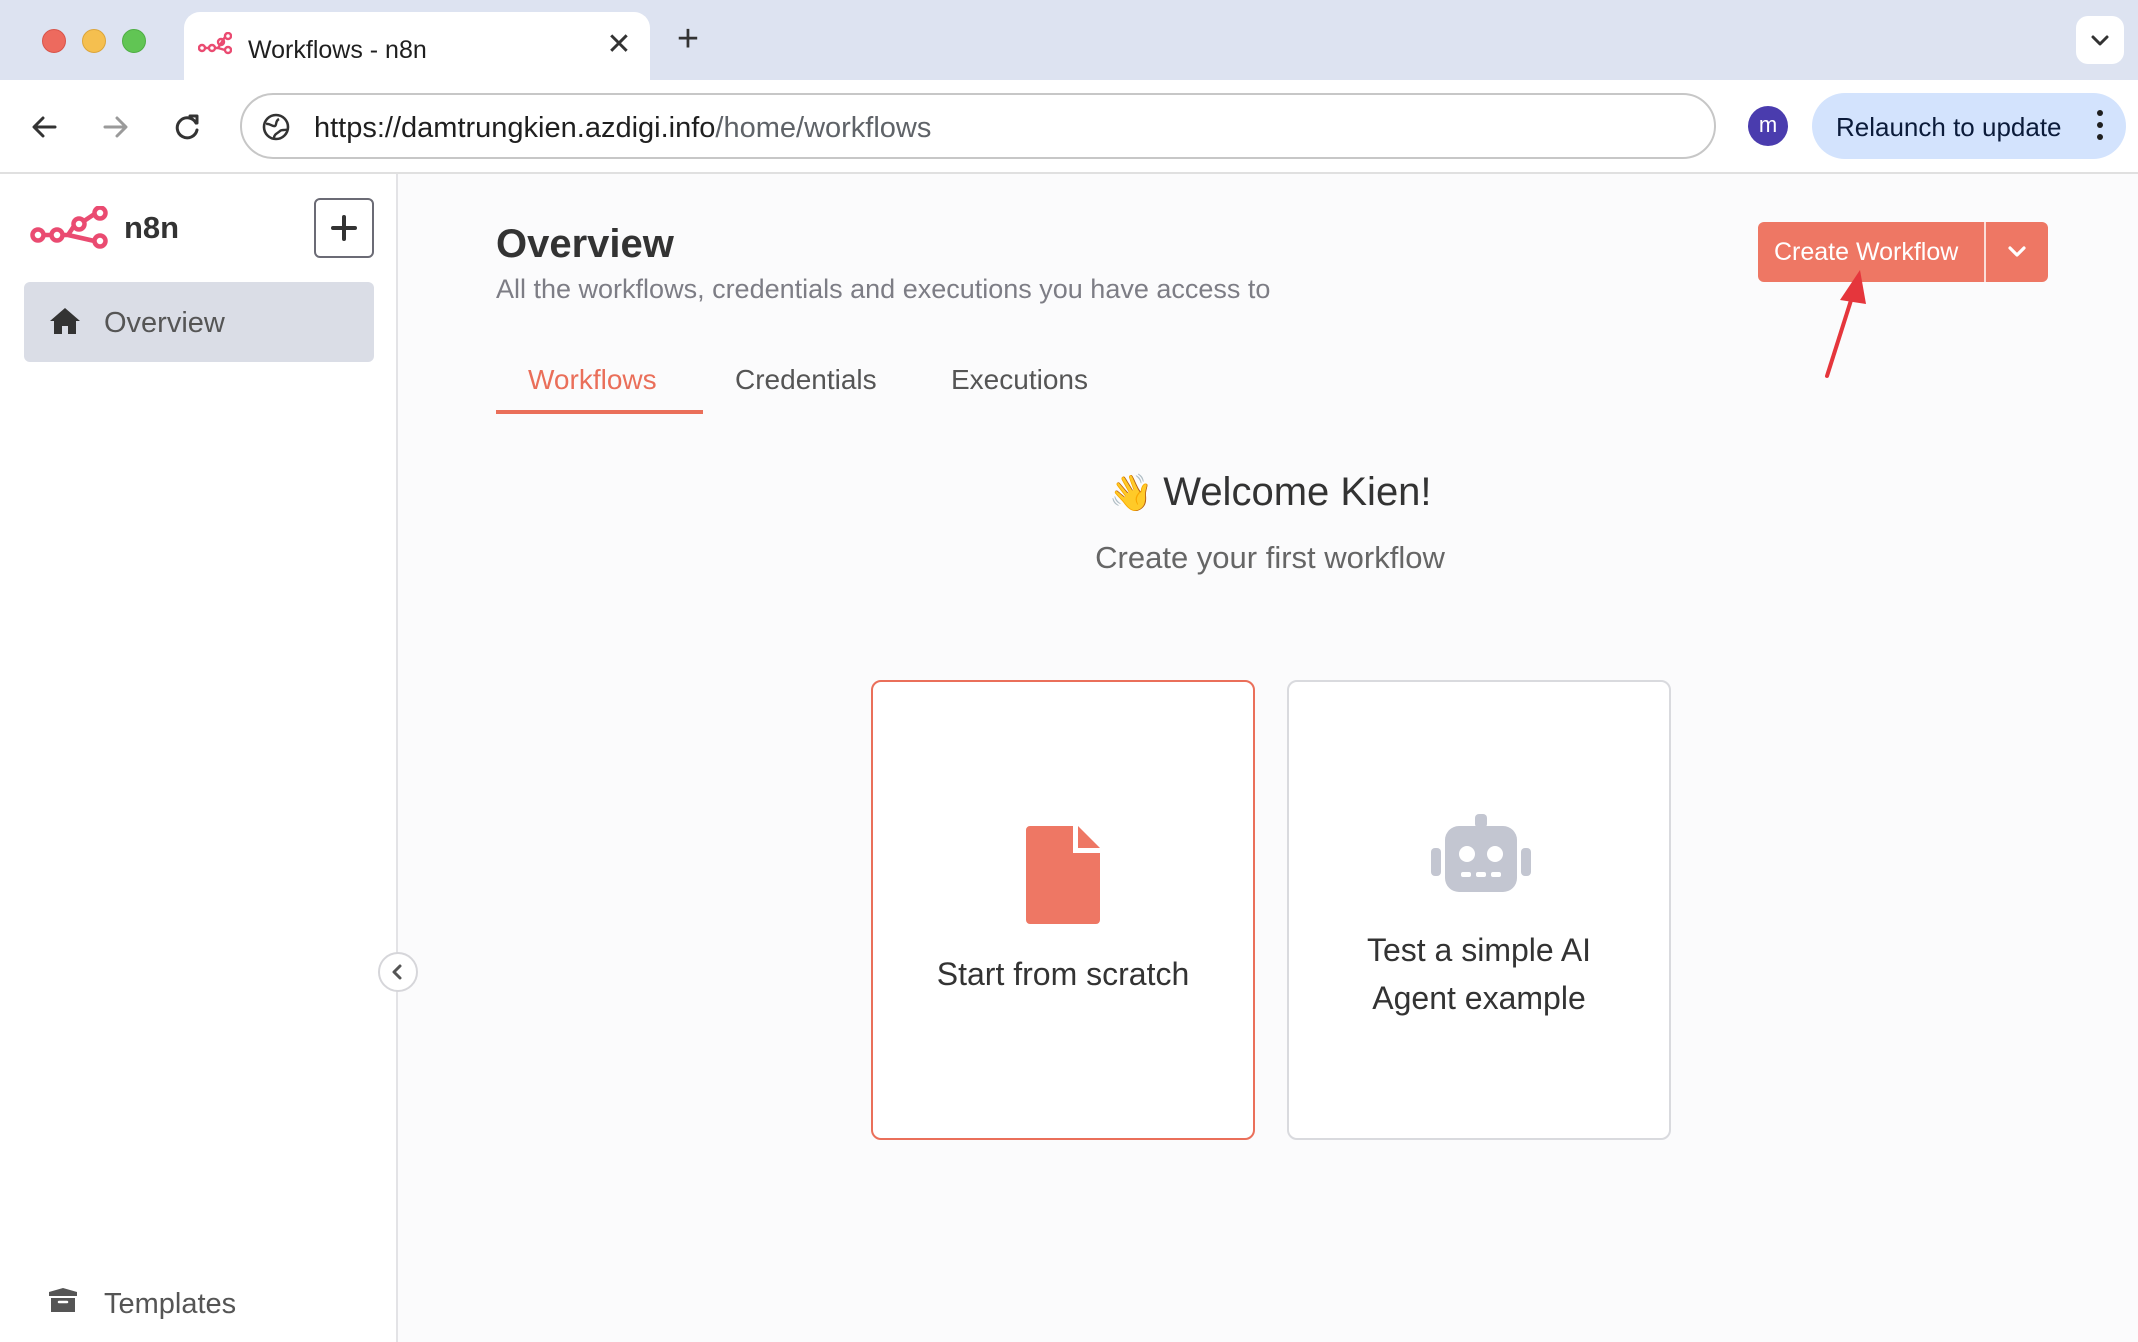  What do you see at coordinates (515, 128) in the screenshot?
I see `url-host: https://damtrungkien.azdigi.info` at bounding box center [515, 128].